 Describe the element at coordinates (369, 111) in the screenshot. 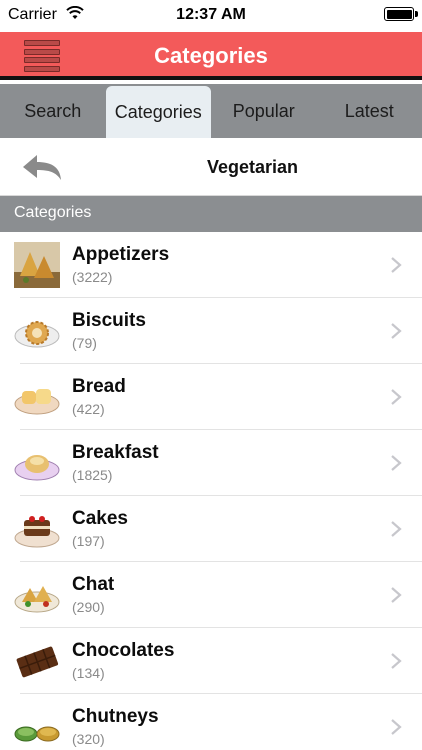

I see `tab-latest: Latest` at that location.